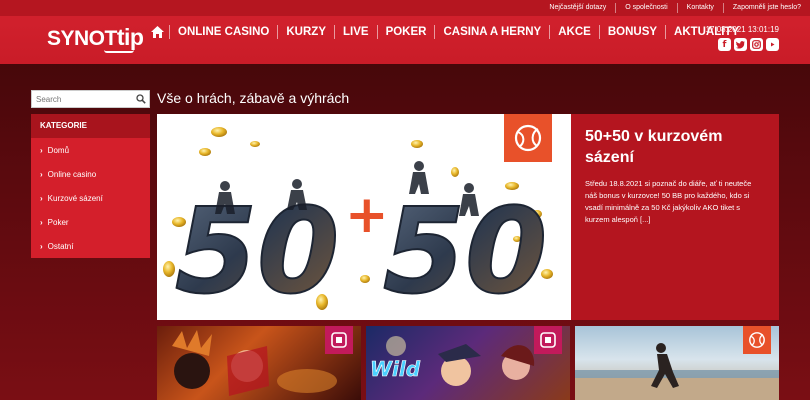 Image resolution: width=810 pixels, height=400 pixels. What do you see at coordinates (355, 32) in the screenshot?
I see `nav-live: LIVE` at bounding box center [355, 32].